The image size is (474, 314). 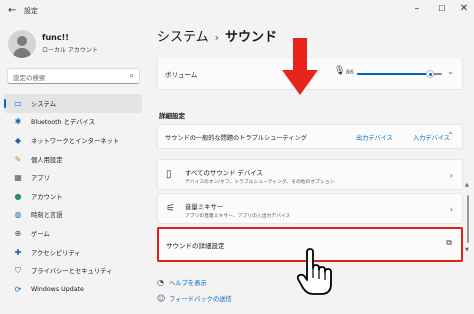 I want to click on sidebar-item-label: Bluetooth とデバイス, so click(x=63, y=123).